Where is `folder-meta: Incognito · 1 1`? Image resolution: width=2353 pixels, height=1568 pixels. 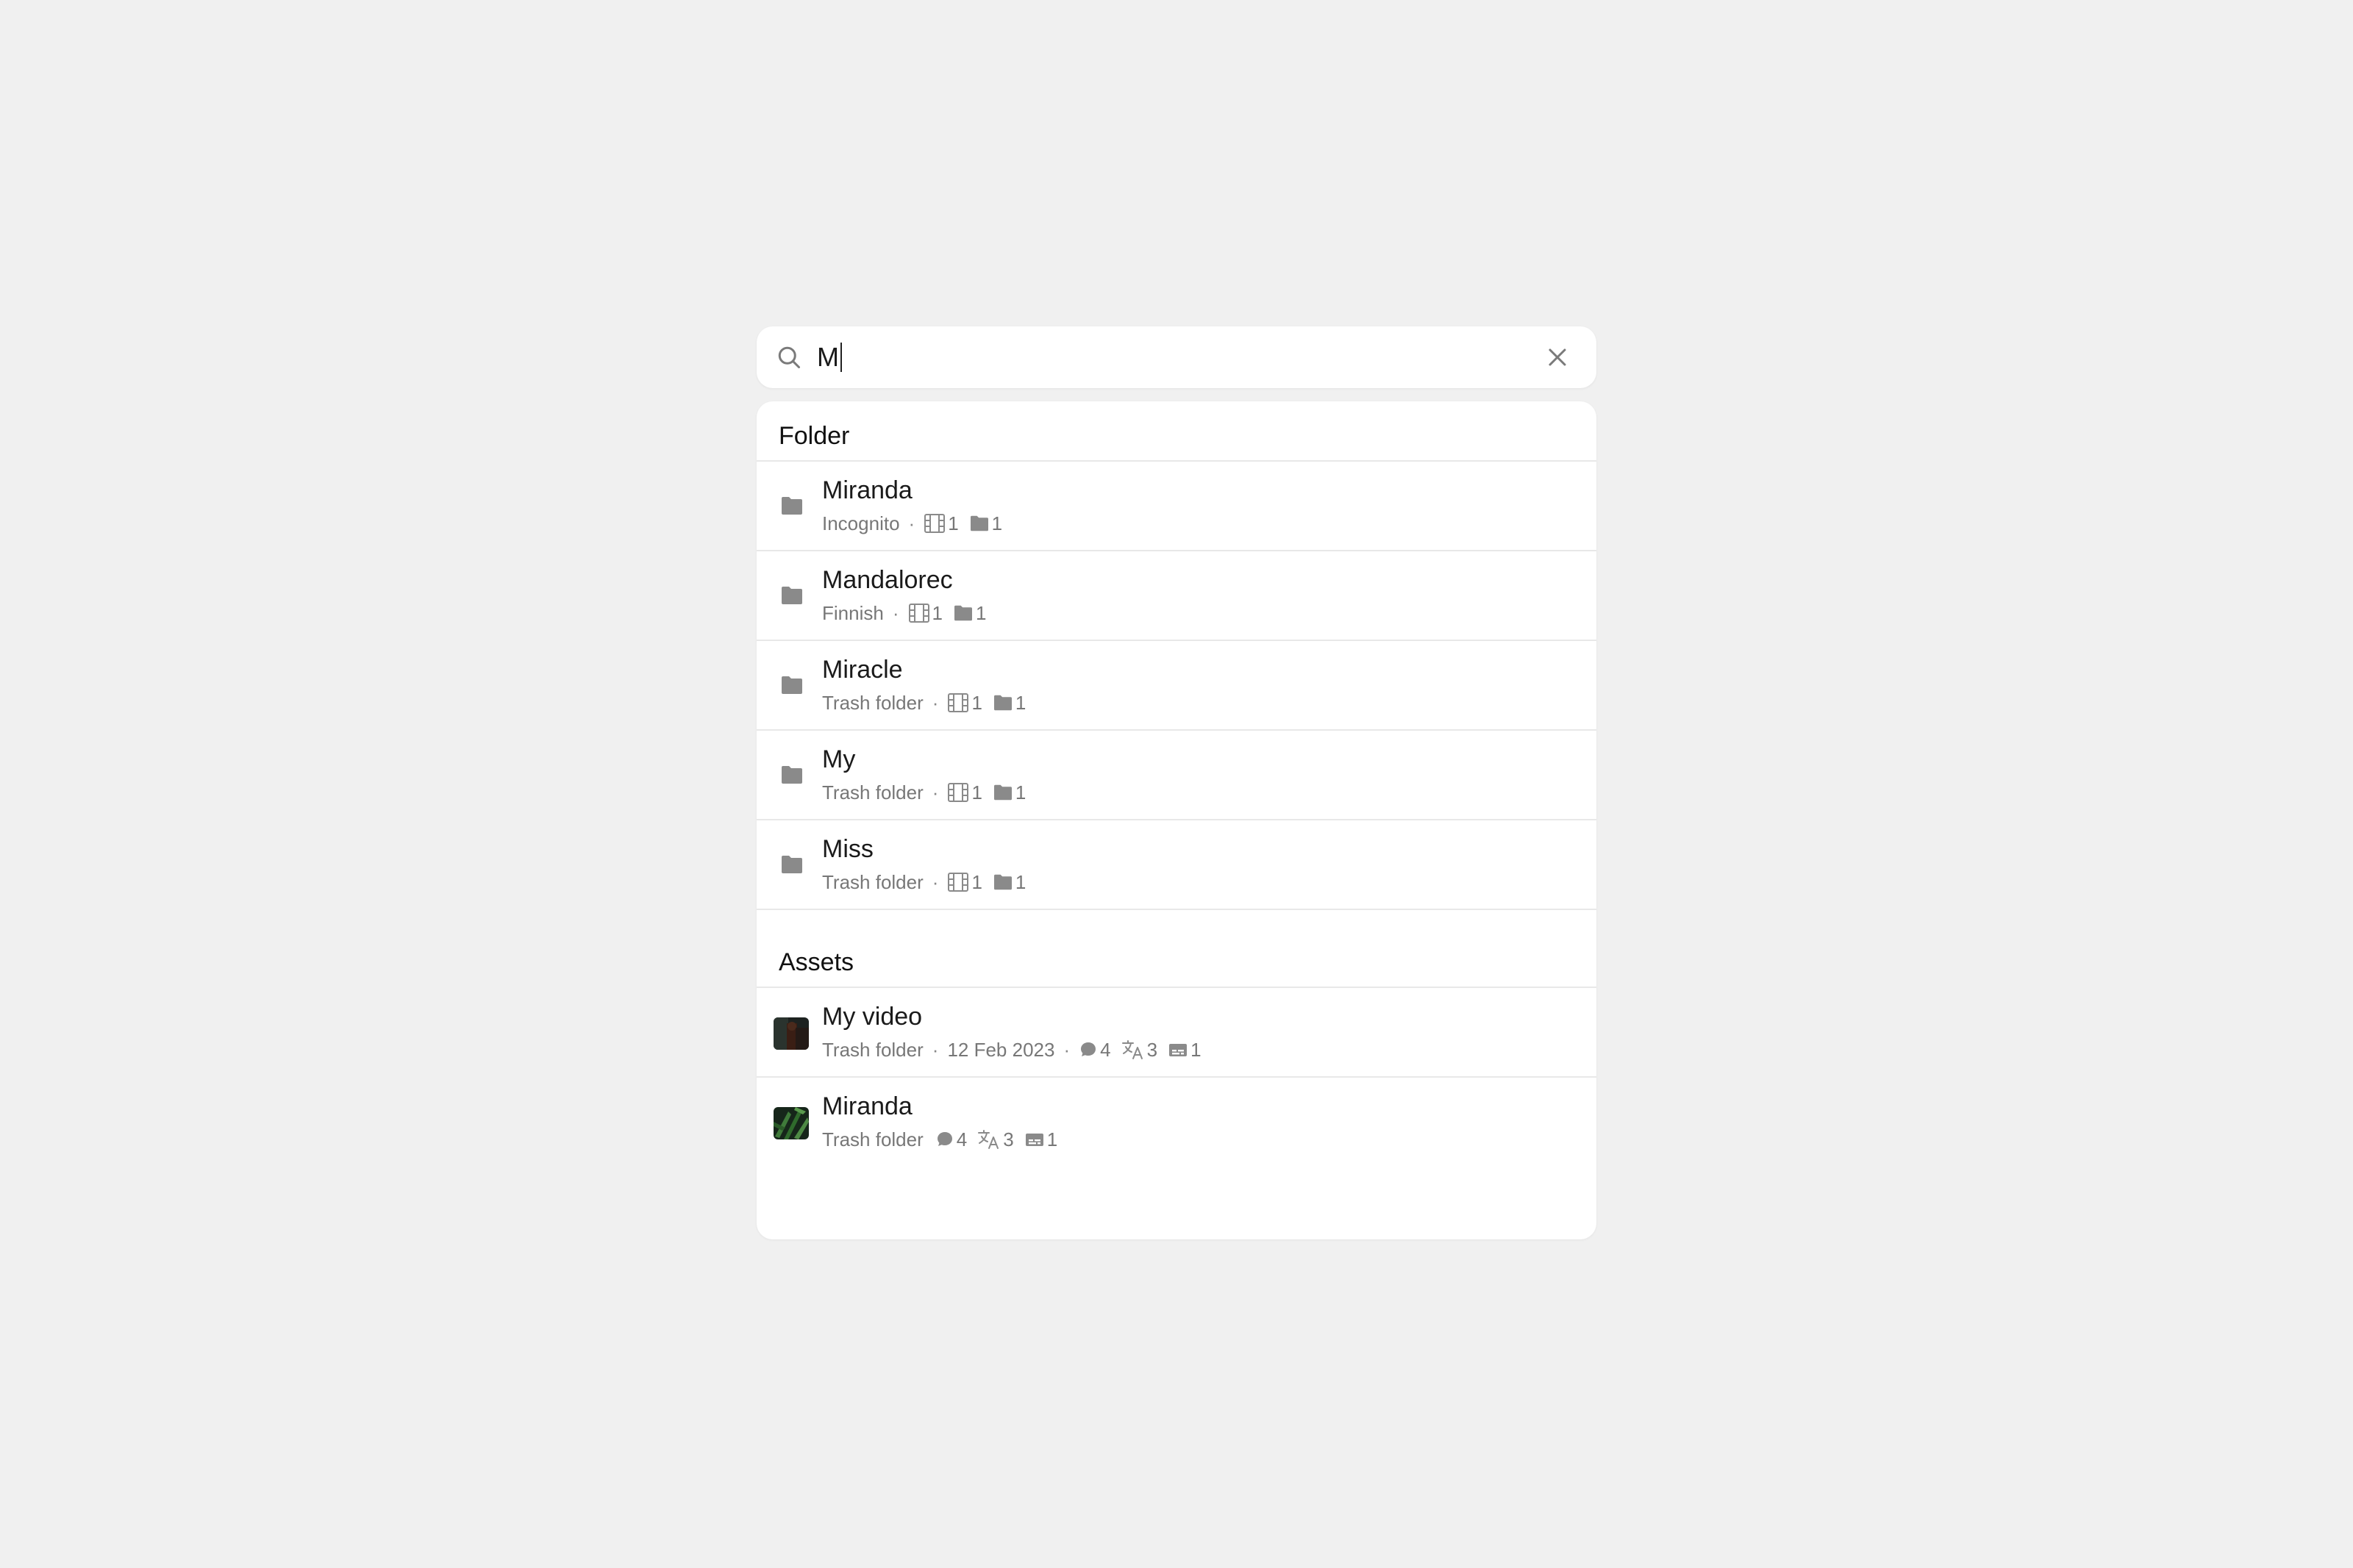
folder-meta: Incognito · 1 1 is located at coordinates (912, 523).